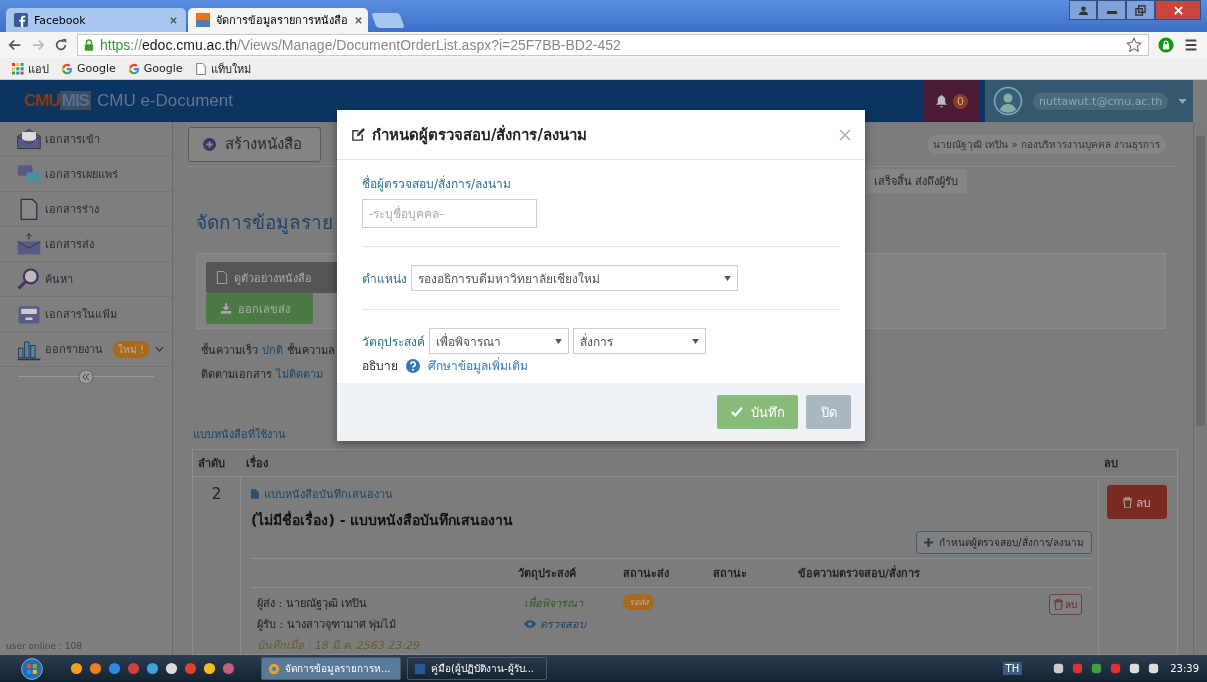  What do you see at coordinates (159, 349) in the screenshot?
I see `chevron-down-icon` at bounding box center [159, 349].